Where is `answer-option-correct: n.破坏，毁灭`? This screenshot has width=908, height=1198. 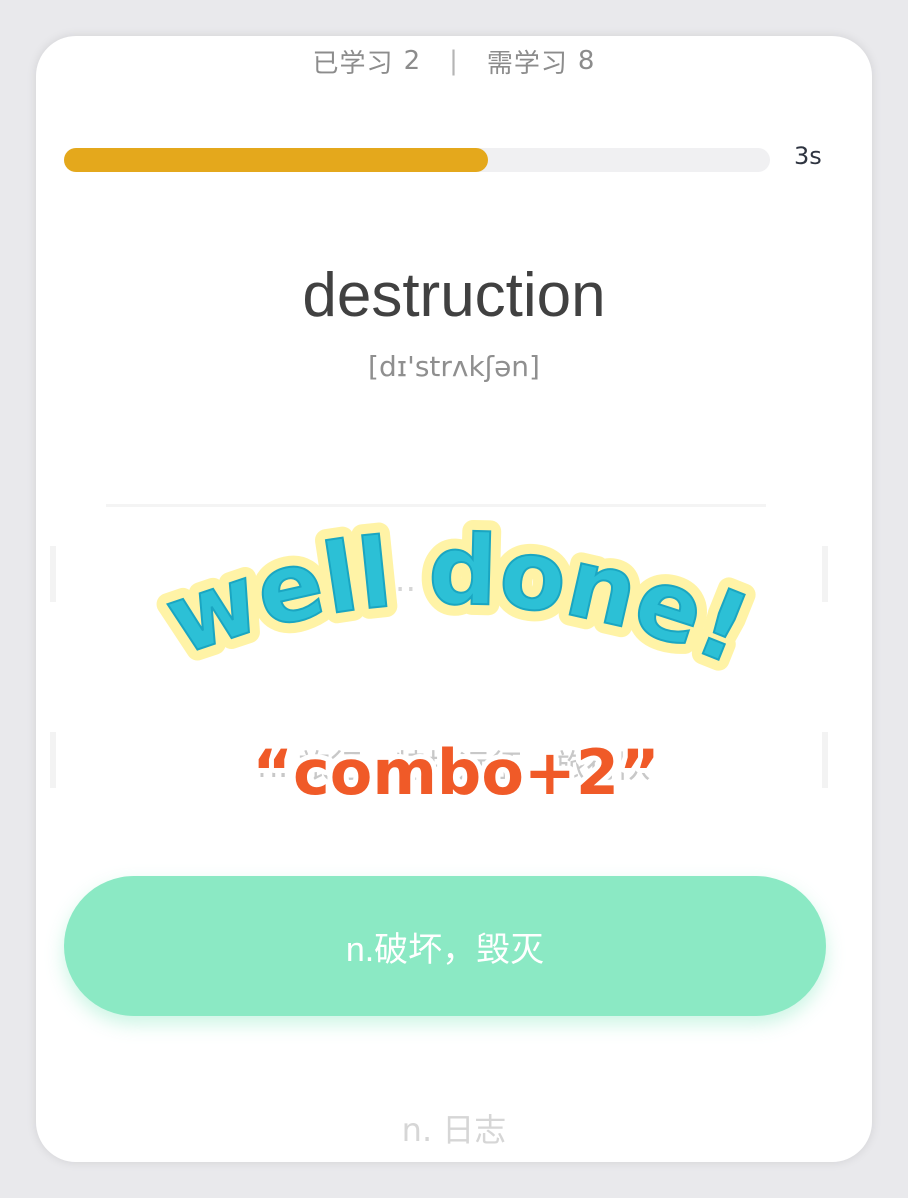 answer-option-correct: n.破坏，毁灭 is located at coordinates (445, 946).